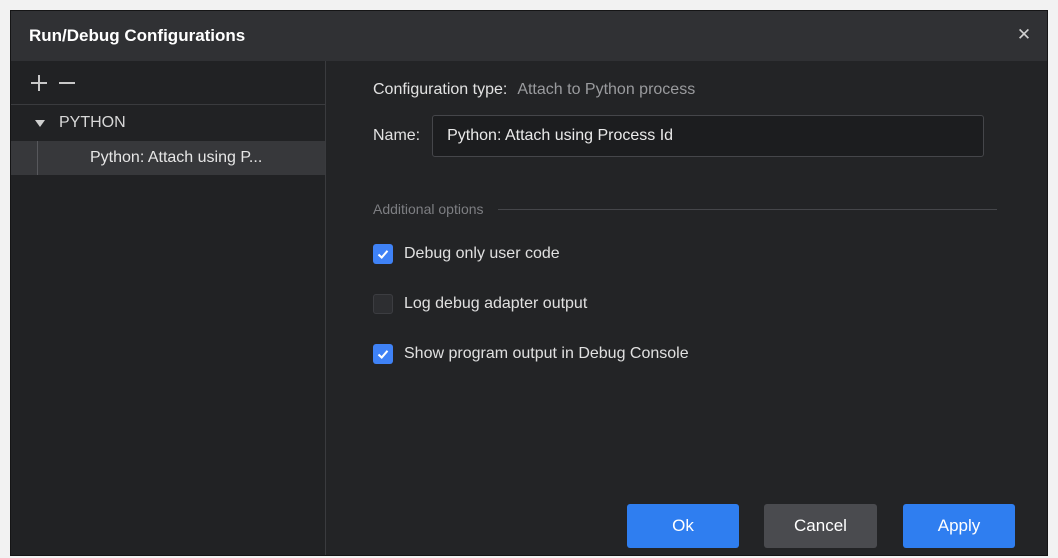 The width and height of the screenshot is (1058, 558). Describe the element at coordinates (168, 83) in the screenshot. I see `sidebar-toolbar` at that location.